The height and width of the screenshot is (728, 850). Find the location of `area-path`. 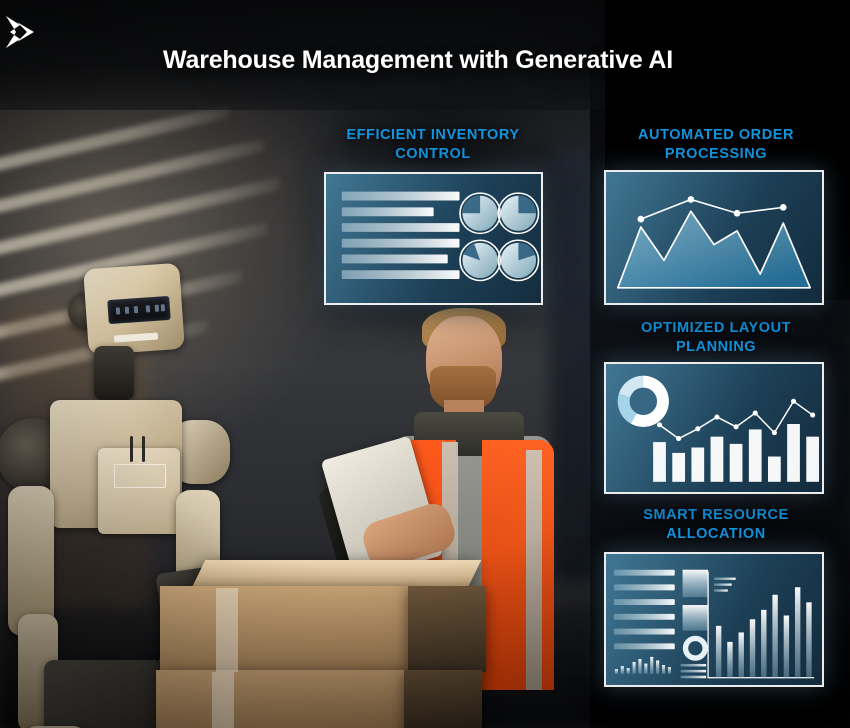

area-path is located at coordinates (714, 249).